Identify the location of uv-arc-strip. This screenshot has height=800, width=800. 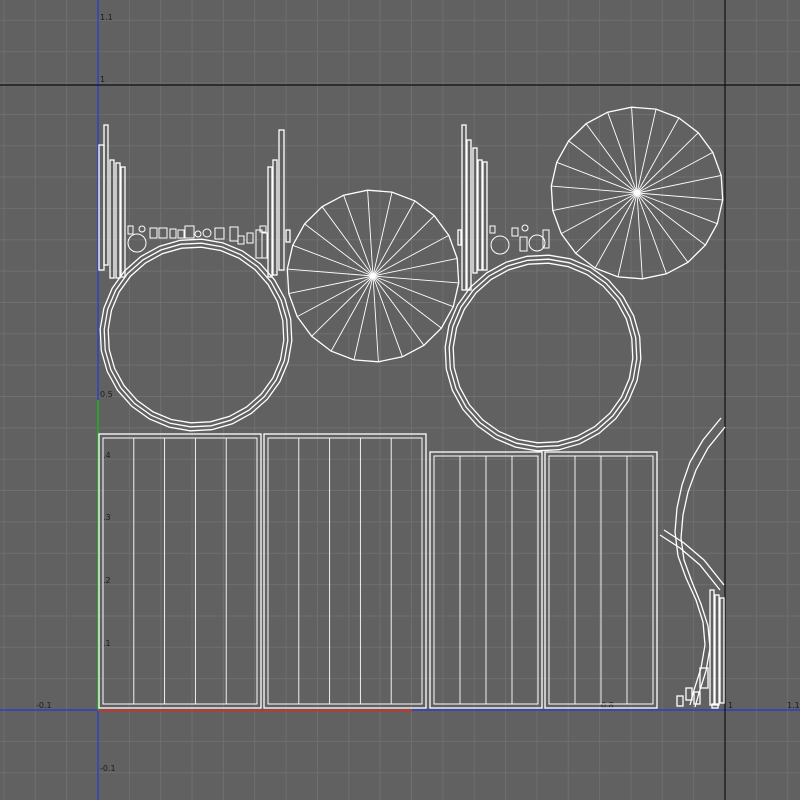
(690, 562).